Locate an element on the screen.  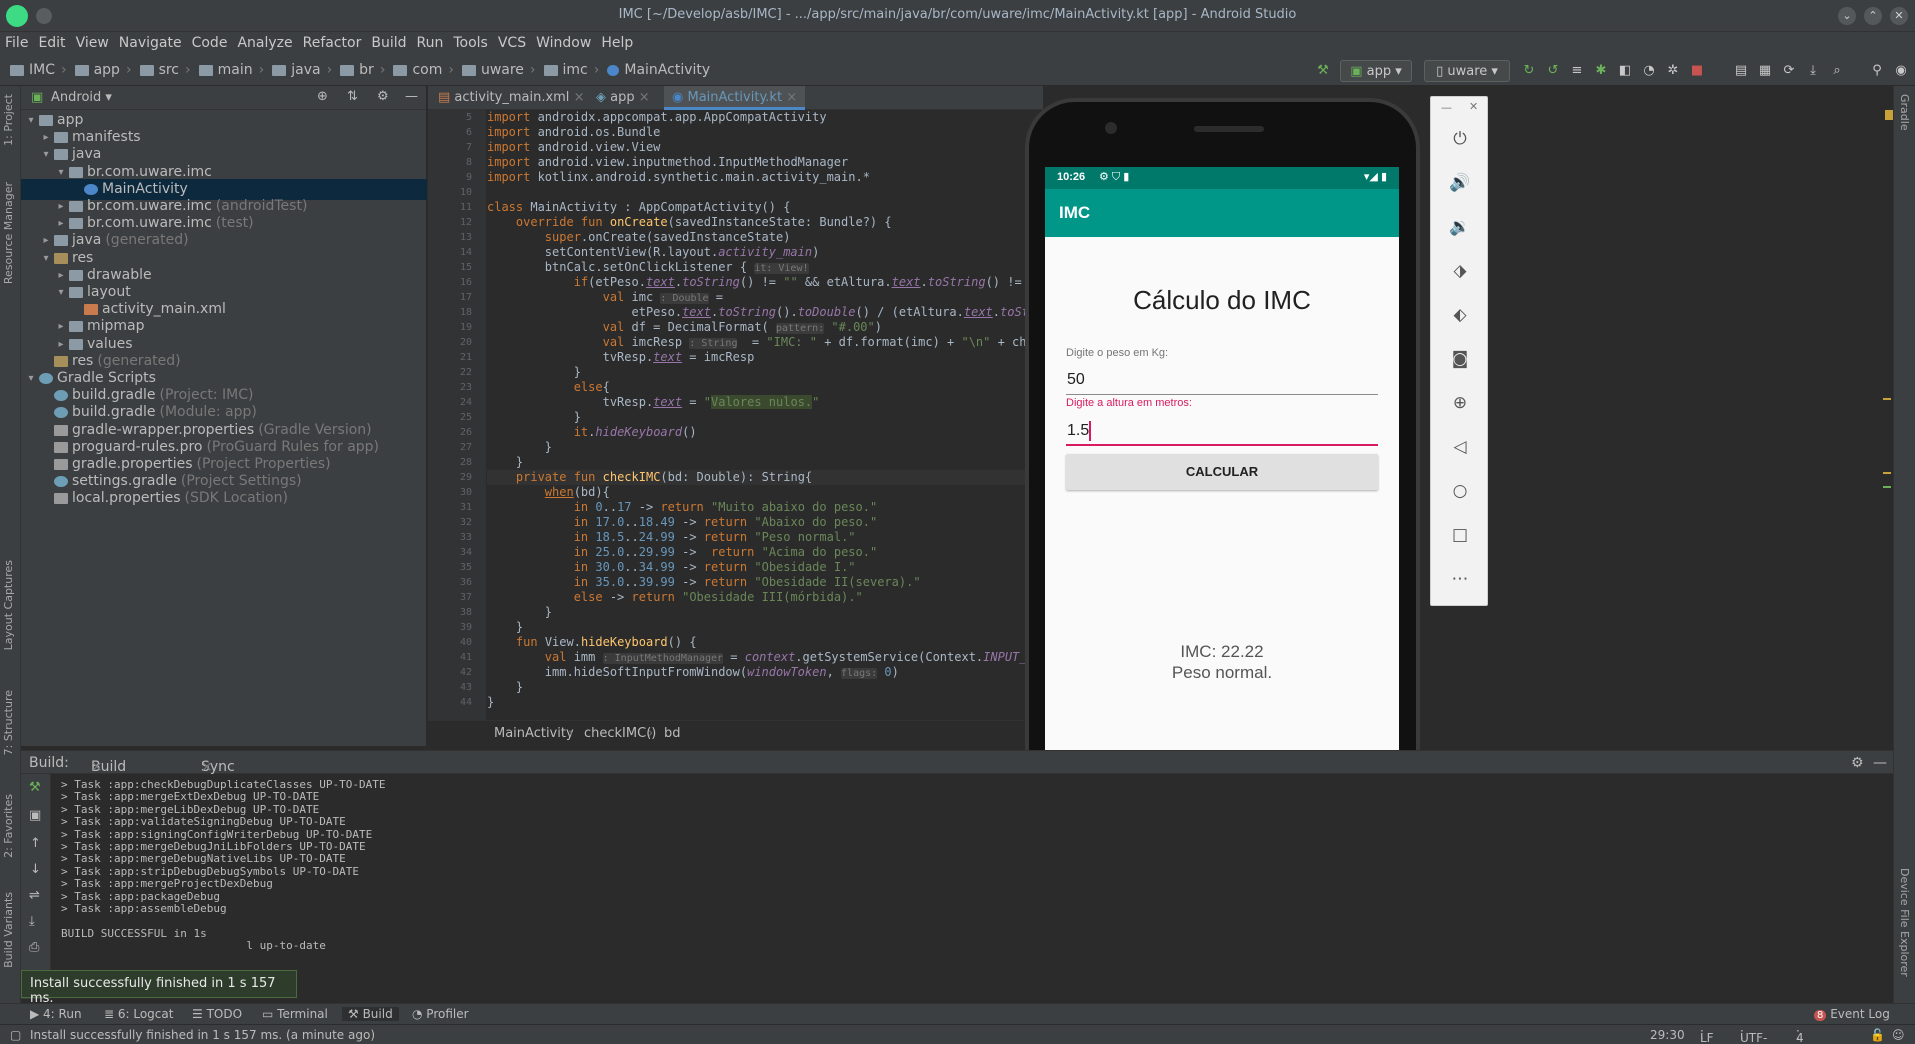
soft-wrap-icon: ⇌ is located at coordinates (34, 895).